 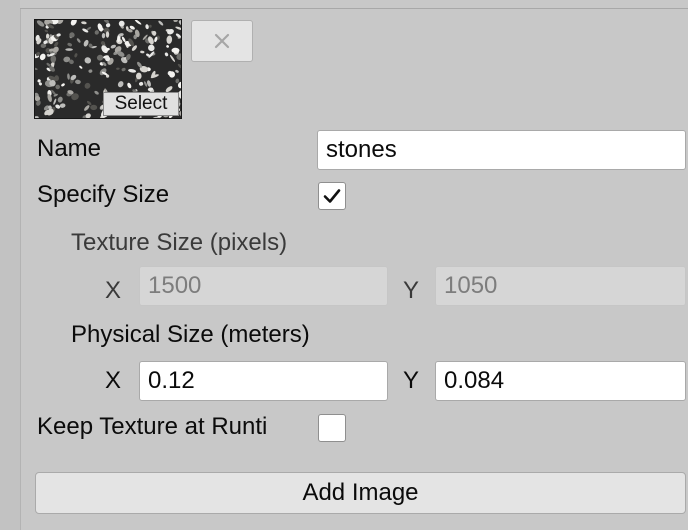 What do you see at coordinates (560, 286) in the screenshot?
I see `texture-size-y-field` at bounding box center [560, 286].